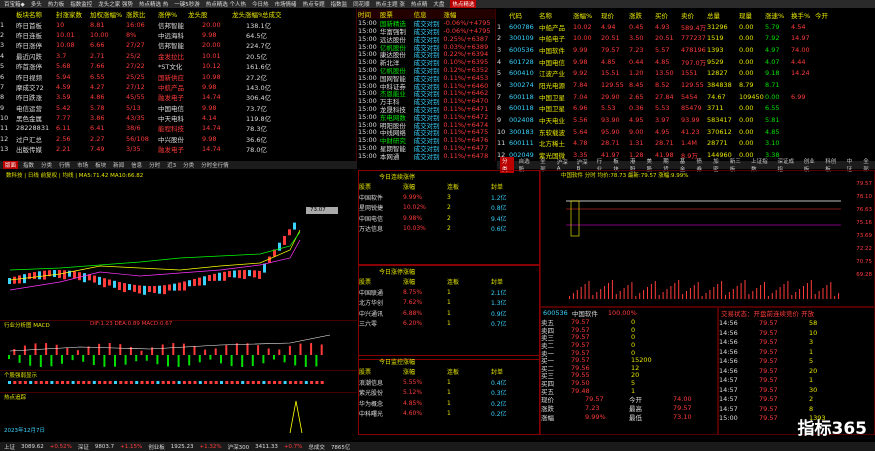 This screenshot has width=875, height=451. I want to click on toolbar-tab: 热点专题, so click(314, 4).